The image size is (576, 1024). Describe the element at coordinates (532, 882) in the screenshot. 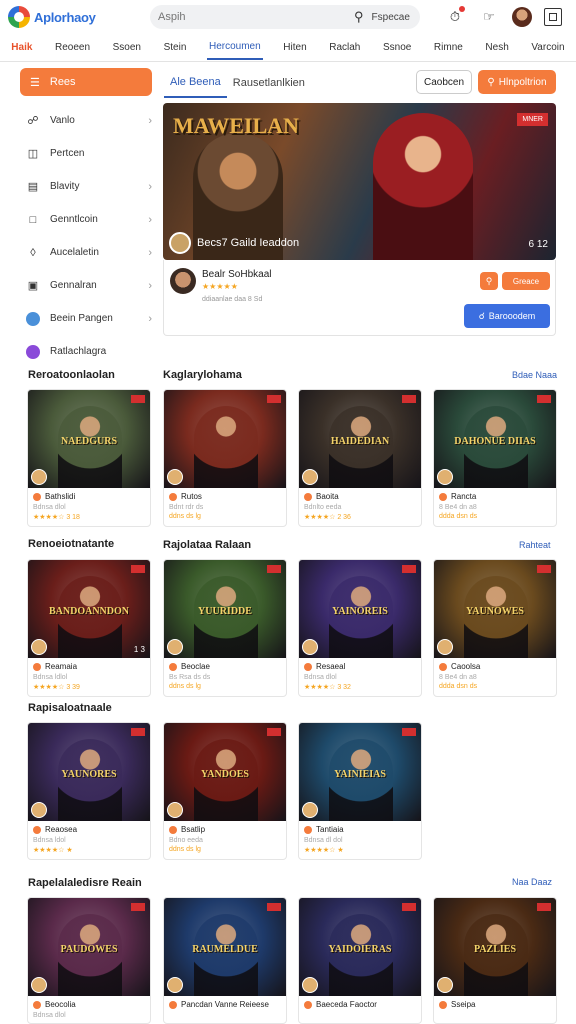

I see `see-more-link: Naa Daaz` at that location.